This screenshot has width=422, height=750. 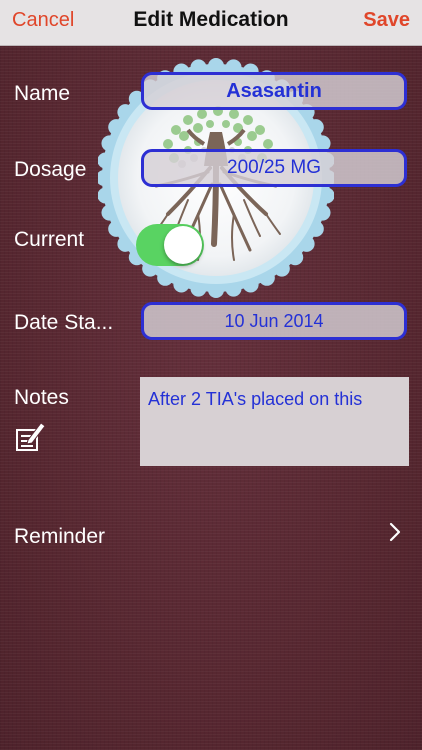 I want to click on name-value: Asasantin, so click(x=274, y=90).